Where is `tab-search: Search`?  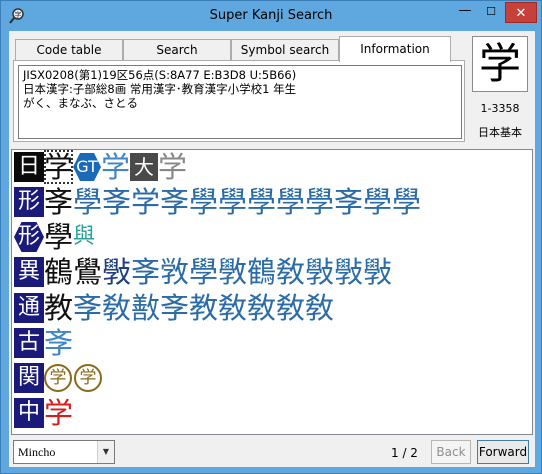 tab-search: Search is located at coordinates (177, 50).